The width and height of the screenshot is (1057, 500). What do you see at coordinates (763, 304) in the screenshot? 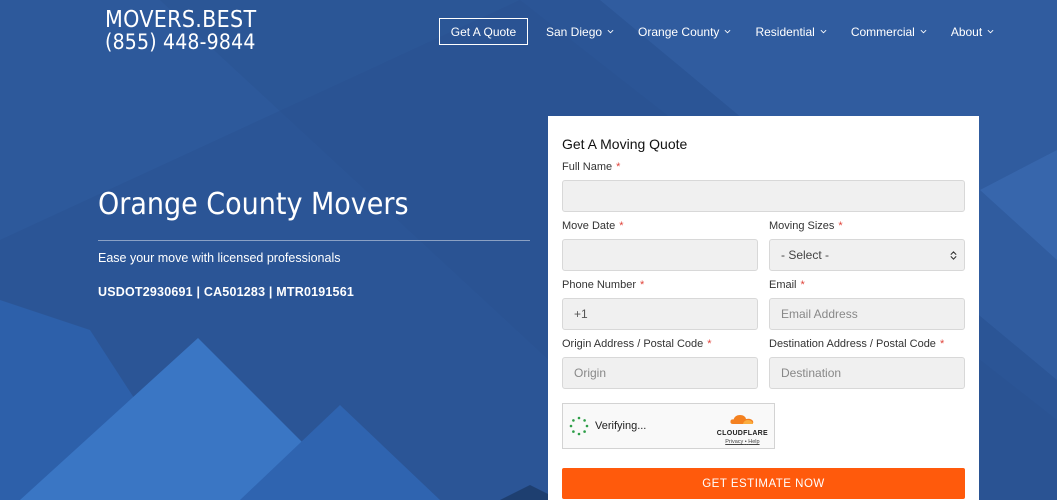
I see `phone-email-row: Phone Number * +1 Email * Email Address` at bounding box center [763, 304].